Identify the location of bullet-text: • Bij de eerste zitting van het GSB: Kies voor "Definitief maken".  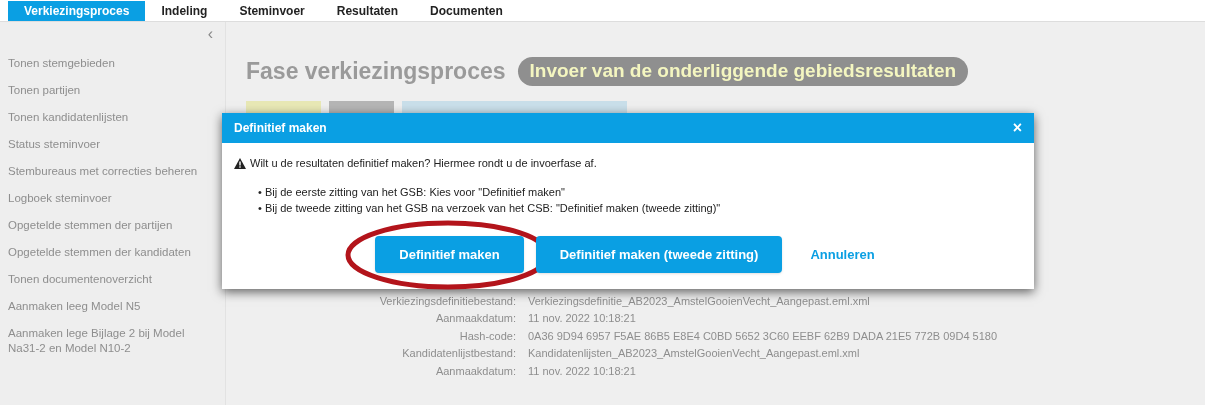
(412, 192).